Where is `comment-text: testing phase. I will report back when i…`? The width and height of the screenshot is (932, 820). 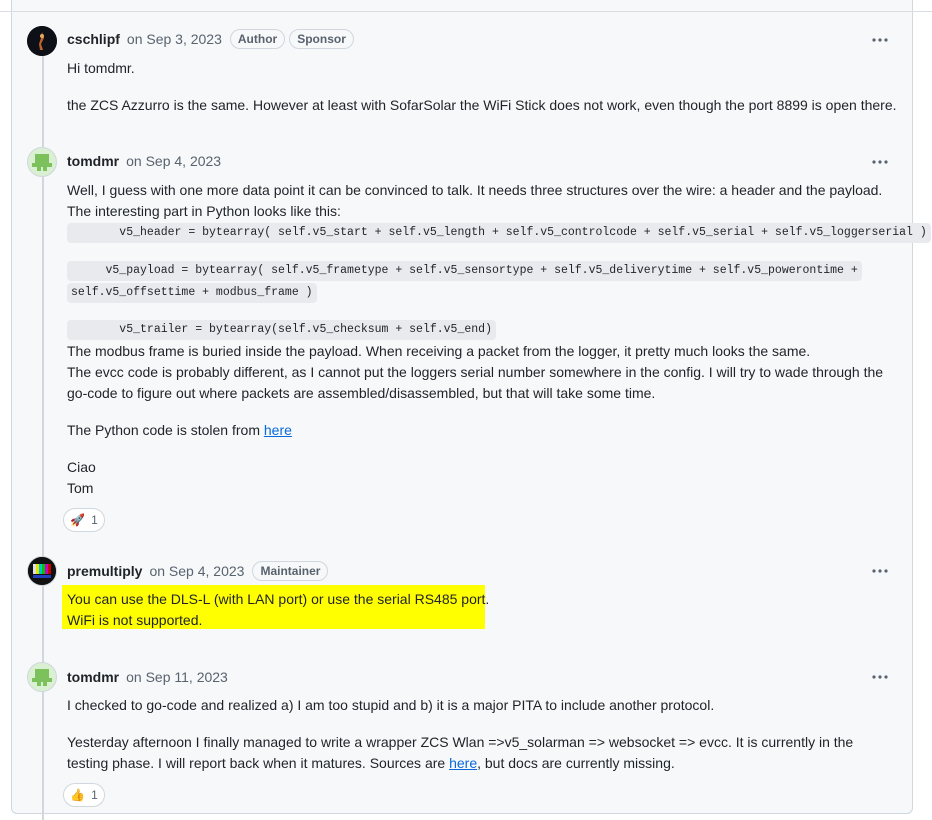 comment-text: testing phase. I will report back when i… is located at coordinates (371, 763).